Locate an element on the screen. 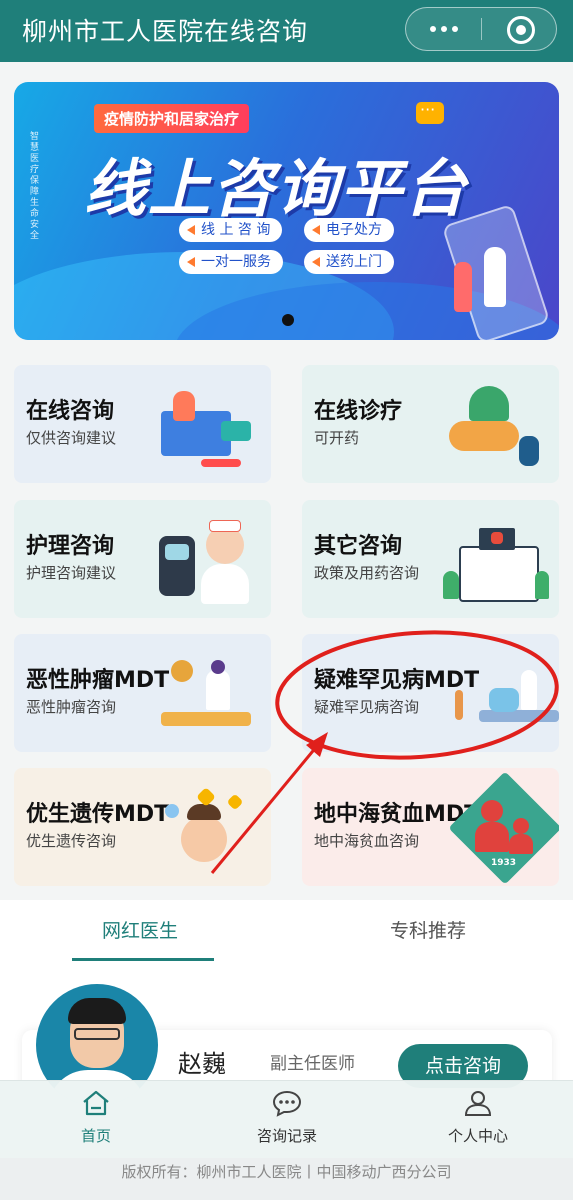  card-subtitle: 地中海贫血咨询 is located at coordinates (367, 841).